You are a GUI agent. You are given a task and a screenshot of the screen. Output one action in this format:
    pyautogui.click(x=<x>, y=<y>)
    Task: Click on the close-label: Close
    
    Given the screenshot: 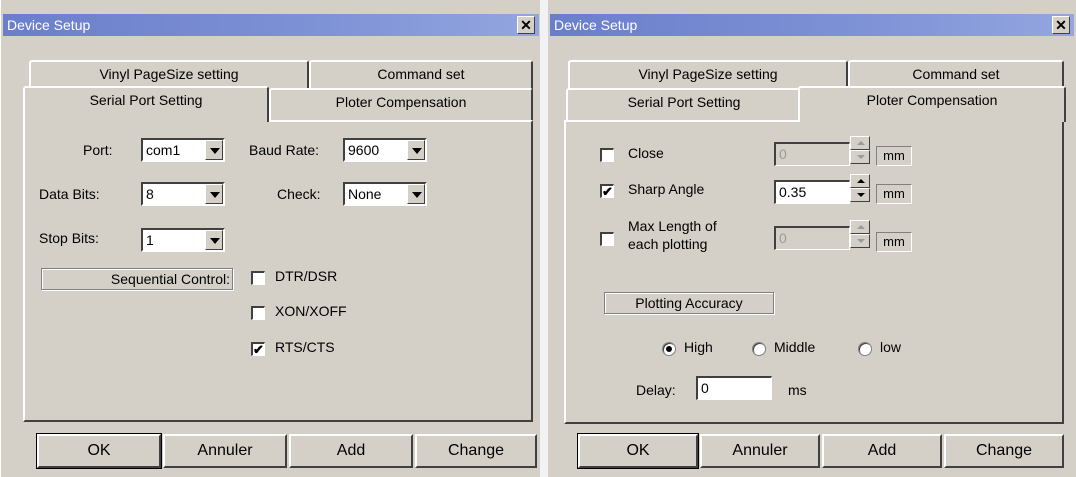 What is the action you would take?
    pyautogui.click(x=646, y=153)
    